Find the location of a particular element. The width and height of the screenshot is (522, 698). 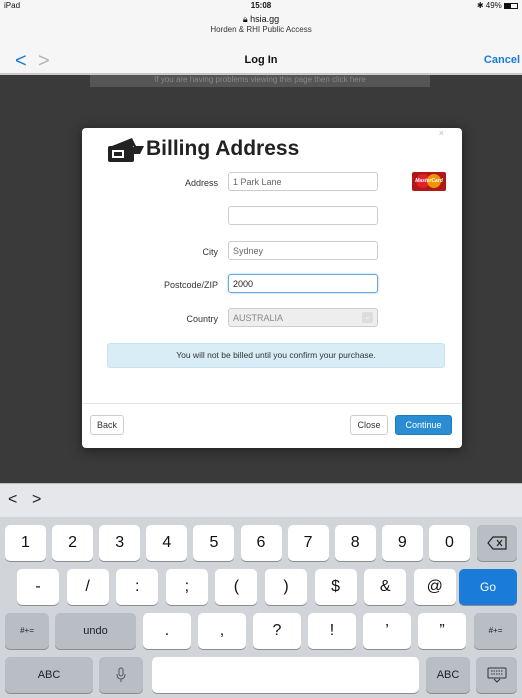

symbol-key: @ is located at coordinates (434, 587).